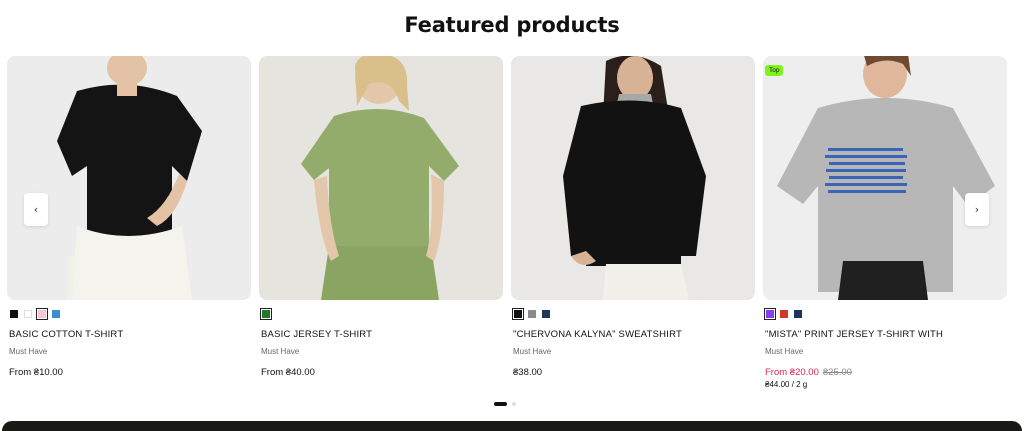  Describe the element at coordinates (837, 372) in the screenshot. I see `compare-price: ₴25.00` at that location.